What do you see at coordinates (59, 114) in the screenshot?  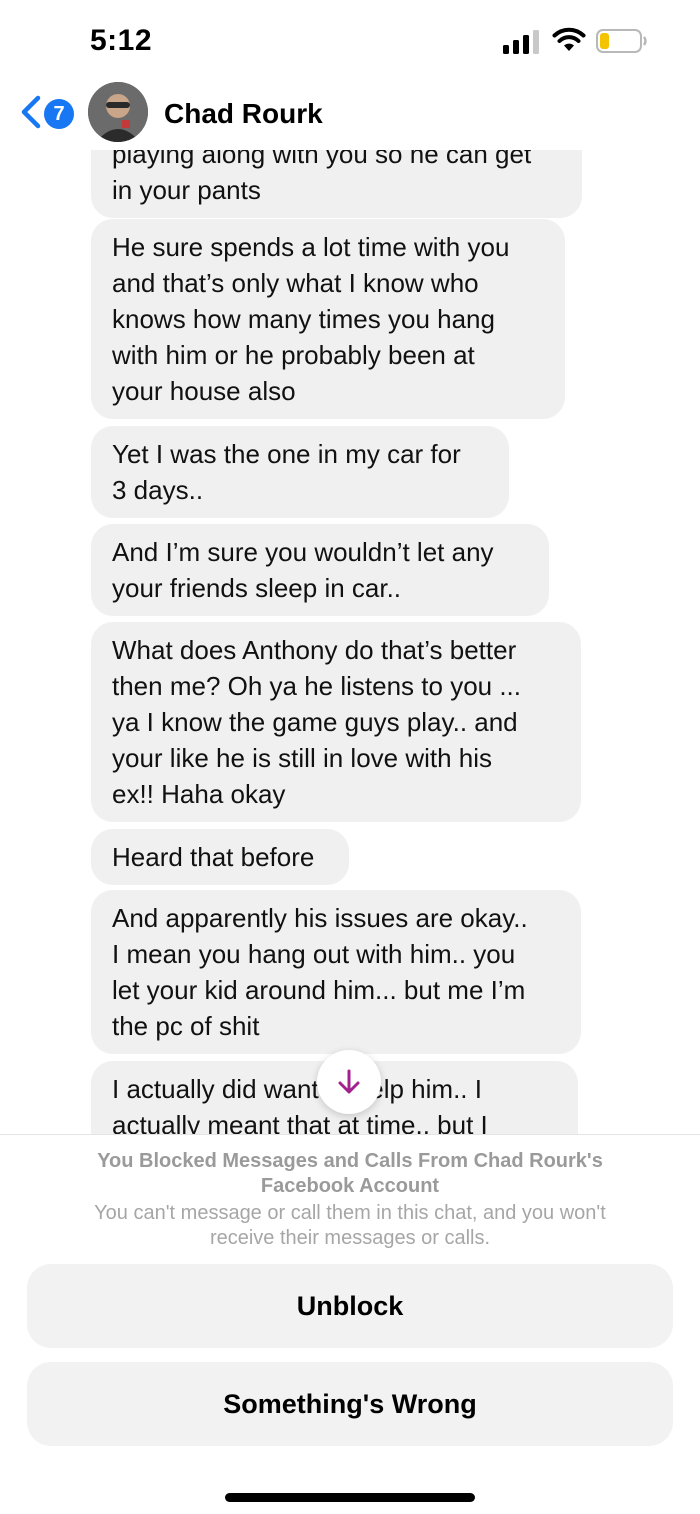 I see `unread-count-badge: 7` at bounding box center [59, 114].